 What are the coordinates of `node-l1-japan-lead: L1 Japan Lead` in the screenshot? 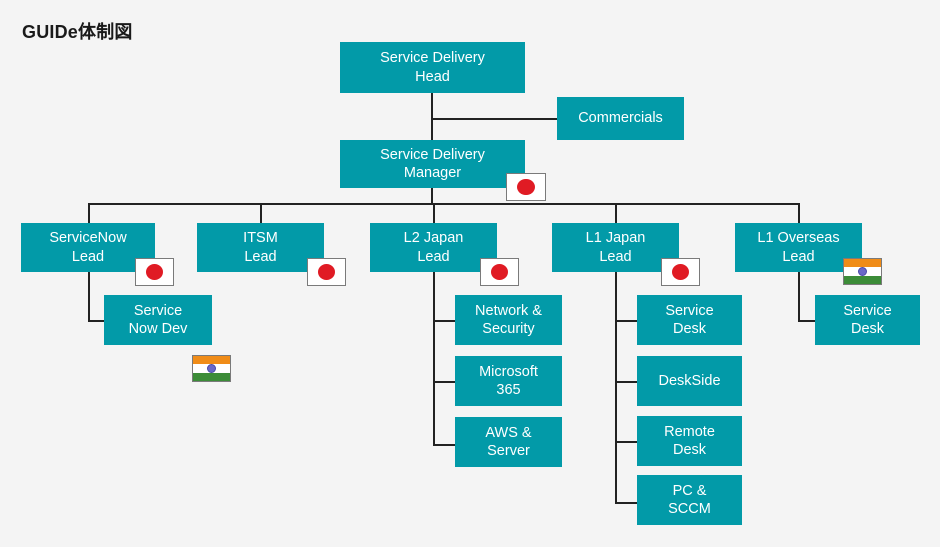 It's located at (615, 247).